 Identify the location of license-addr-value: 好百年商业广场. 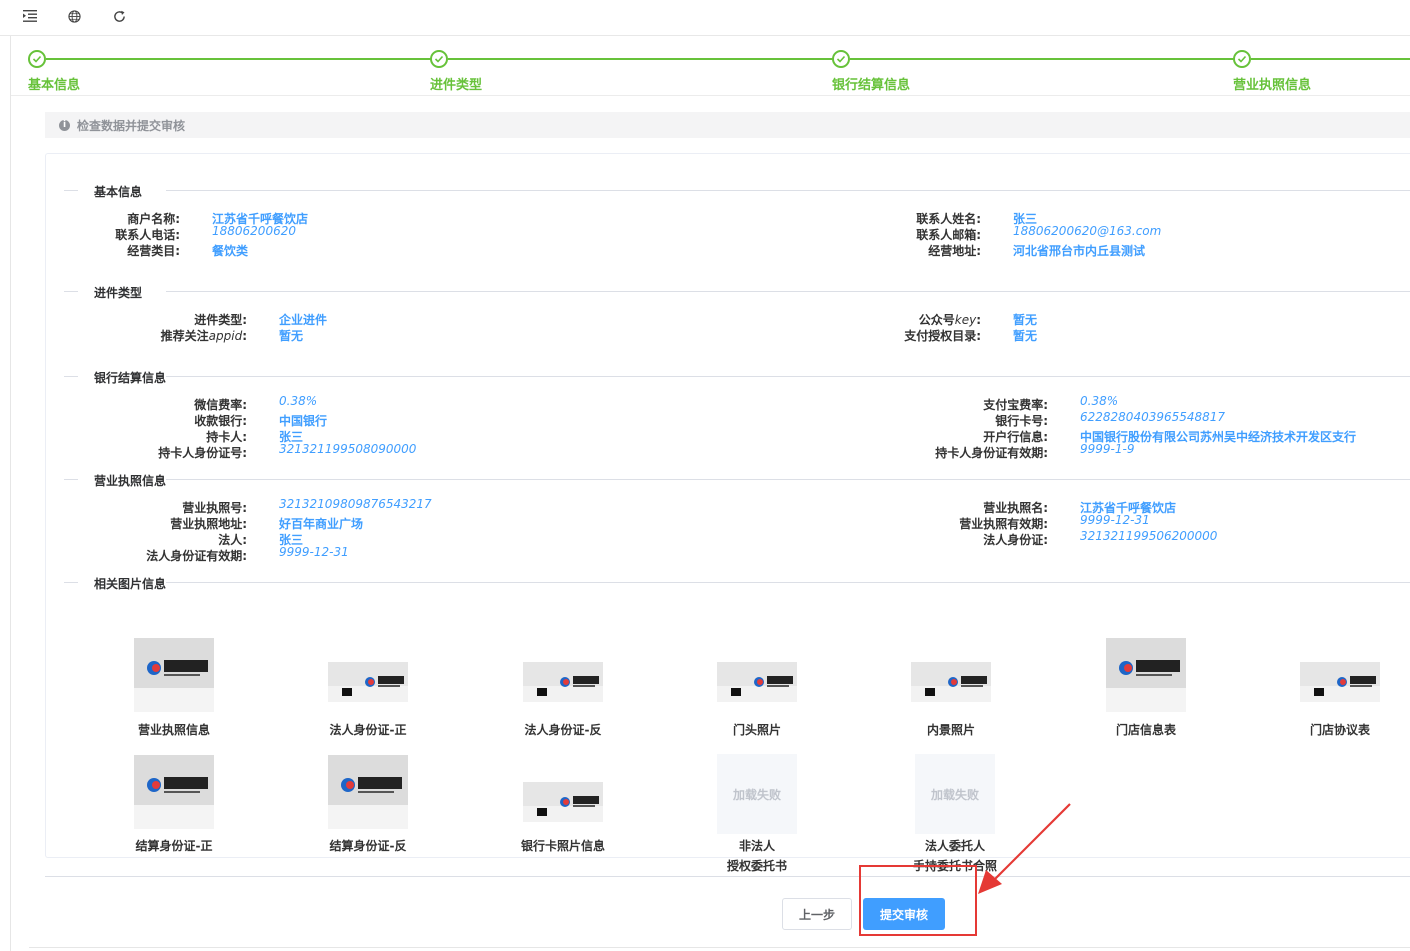
(321, 524).